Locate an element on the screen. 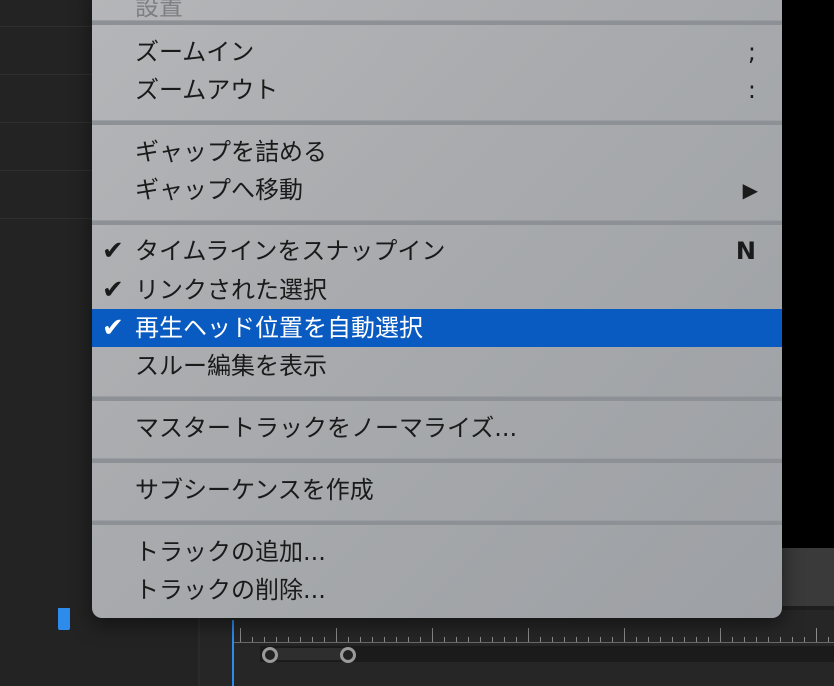  menu-item-label: ギャップへ移動 is located at coordinates (219, 190).